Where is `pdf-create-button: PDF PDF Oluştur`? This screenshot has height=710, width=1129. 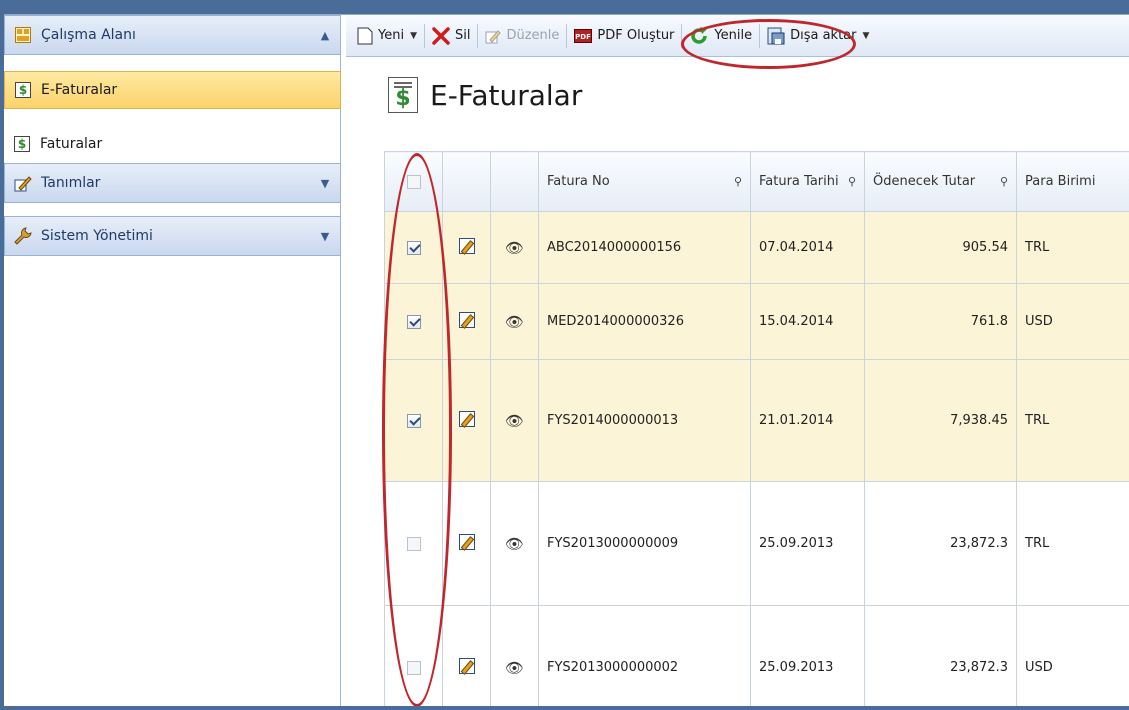 pdf-create-button: PDF PDF Oluştur is located at coordinates (624, 36).